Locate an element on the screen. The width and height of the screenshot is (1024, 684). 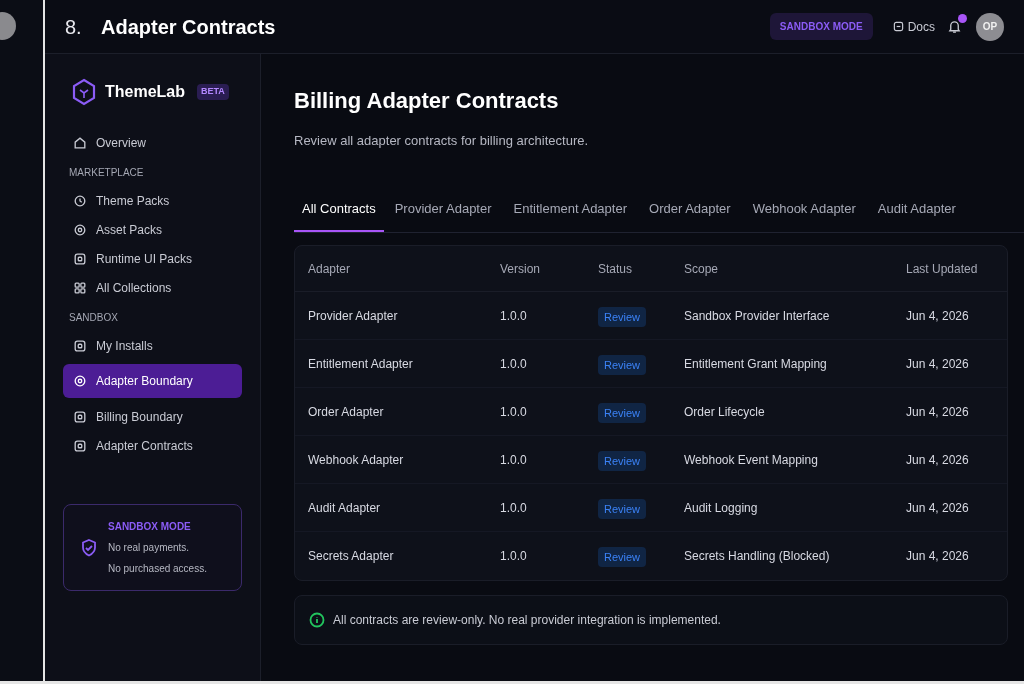
table-cell-text: Order Adapter is located at coordinates (346, 412).